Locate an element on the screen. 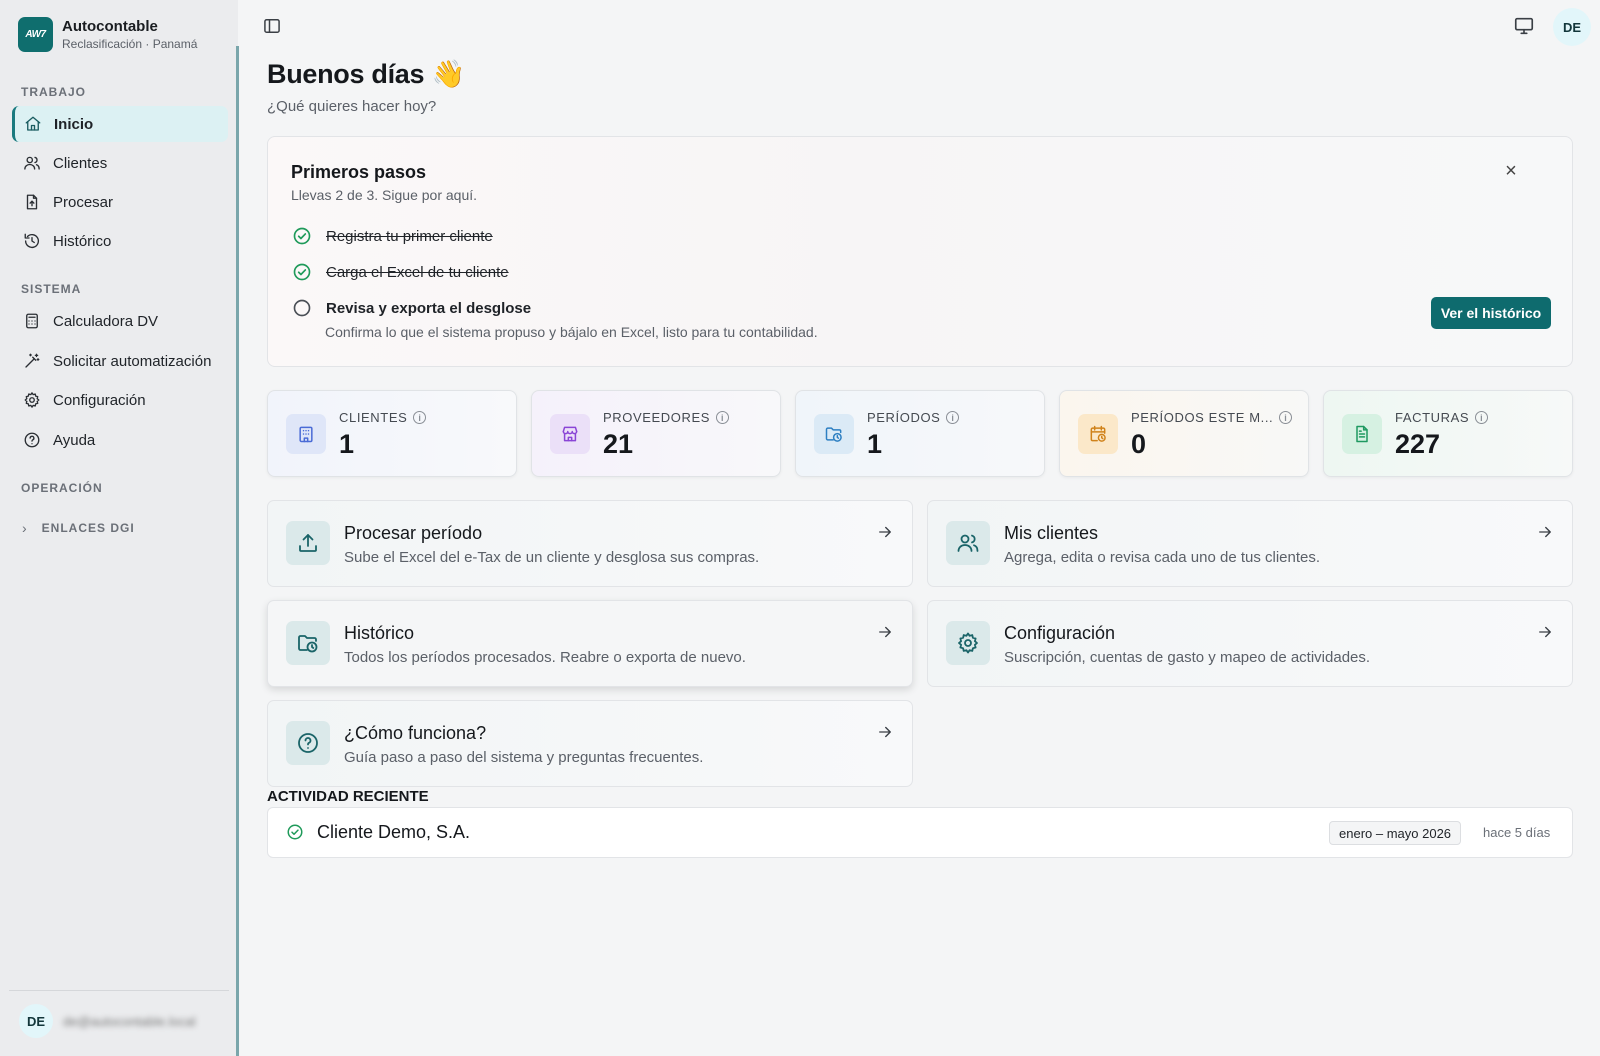  sidebar-item-historico: Histórico is located at coordinates (120, 241).